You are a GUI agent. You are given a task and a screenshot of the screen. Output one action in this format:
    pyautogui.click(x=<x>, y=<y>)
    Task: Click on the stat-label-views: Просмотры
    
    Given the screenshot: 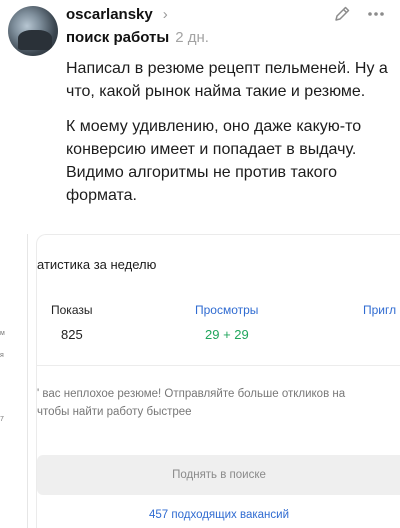 What is the action you would take?
    pyautogui.click(x=226, y=310)
    